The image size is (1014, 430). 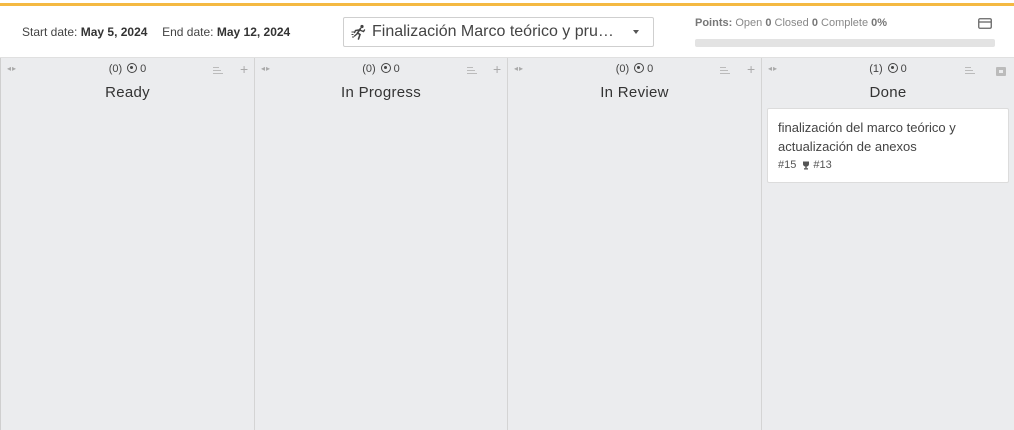 I want to click on closed-value: 0, so click(x=814, y=23).